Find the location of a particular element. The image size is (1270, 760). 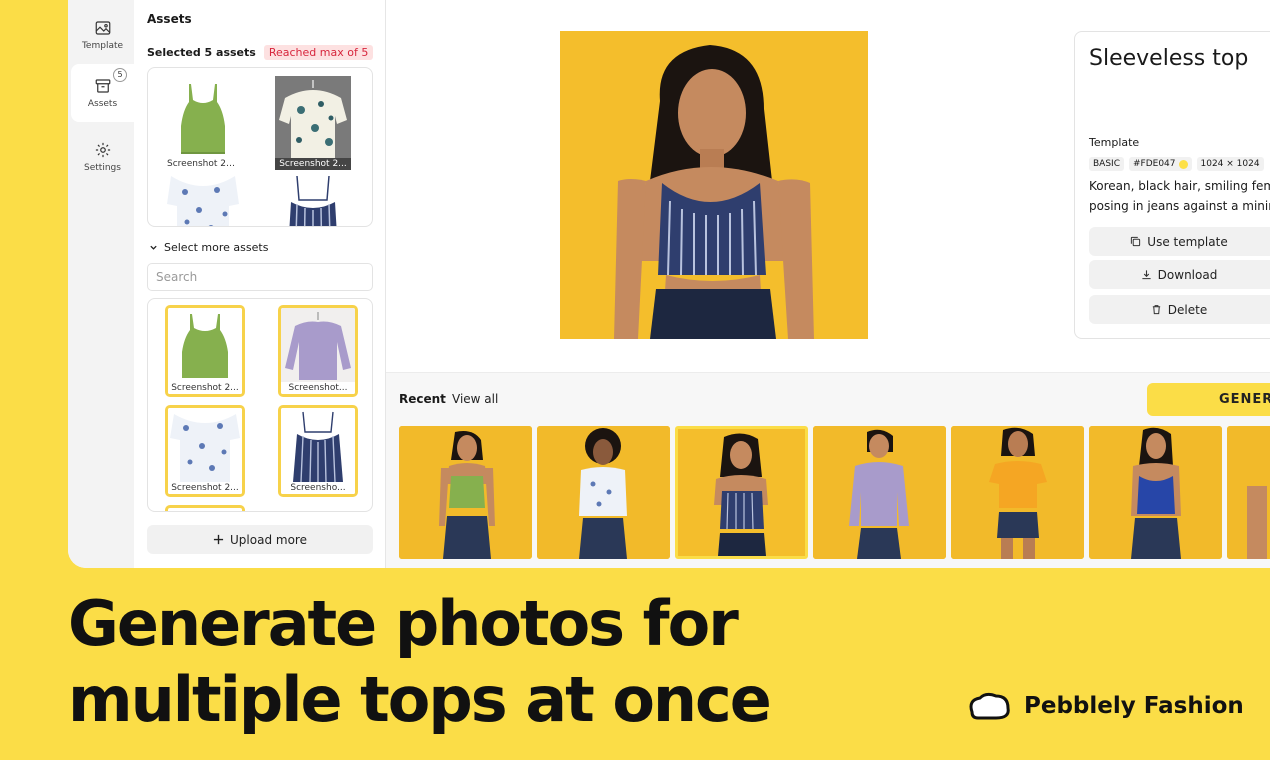

rail-label-template: Template is located at coordinates (102, 46).